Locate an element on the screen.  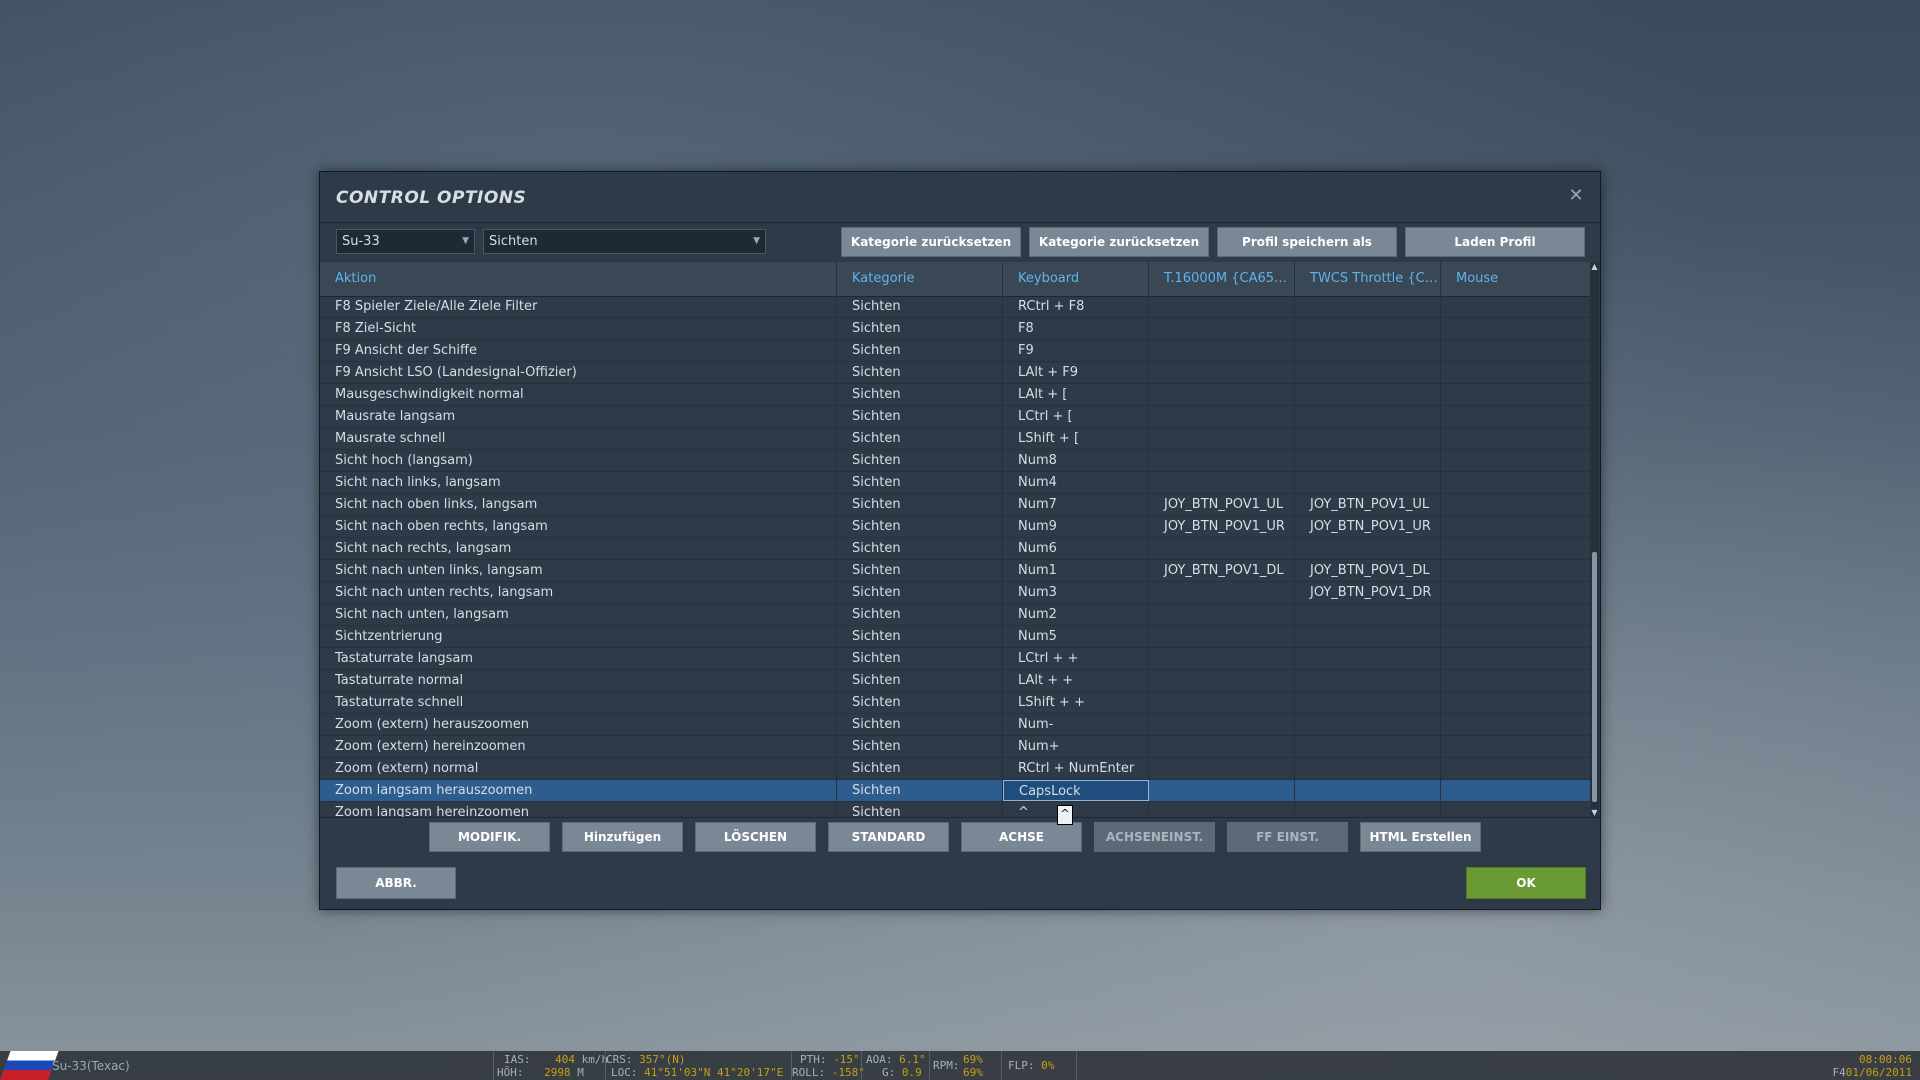
column-header-keyboard: Keyboard is located at coordinates (1076, 279).